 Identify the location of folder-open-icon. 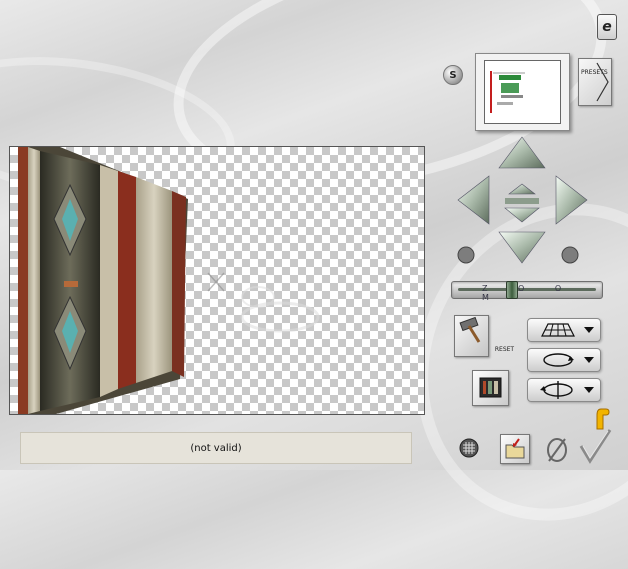
(515, 448).